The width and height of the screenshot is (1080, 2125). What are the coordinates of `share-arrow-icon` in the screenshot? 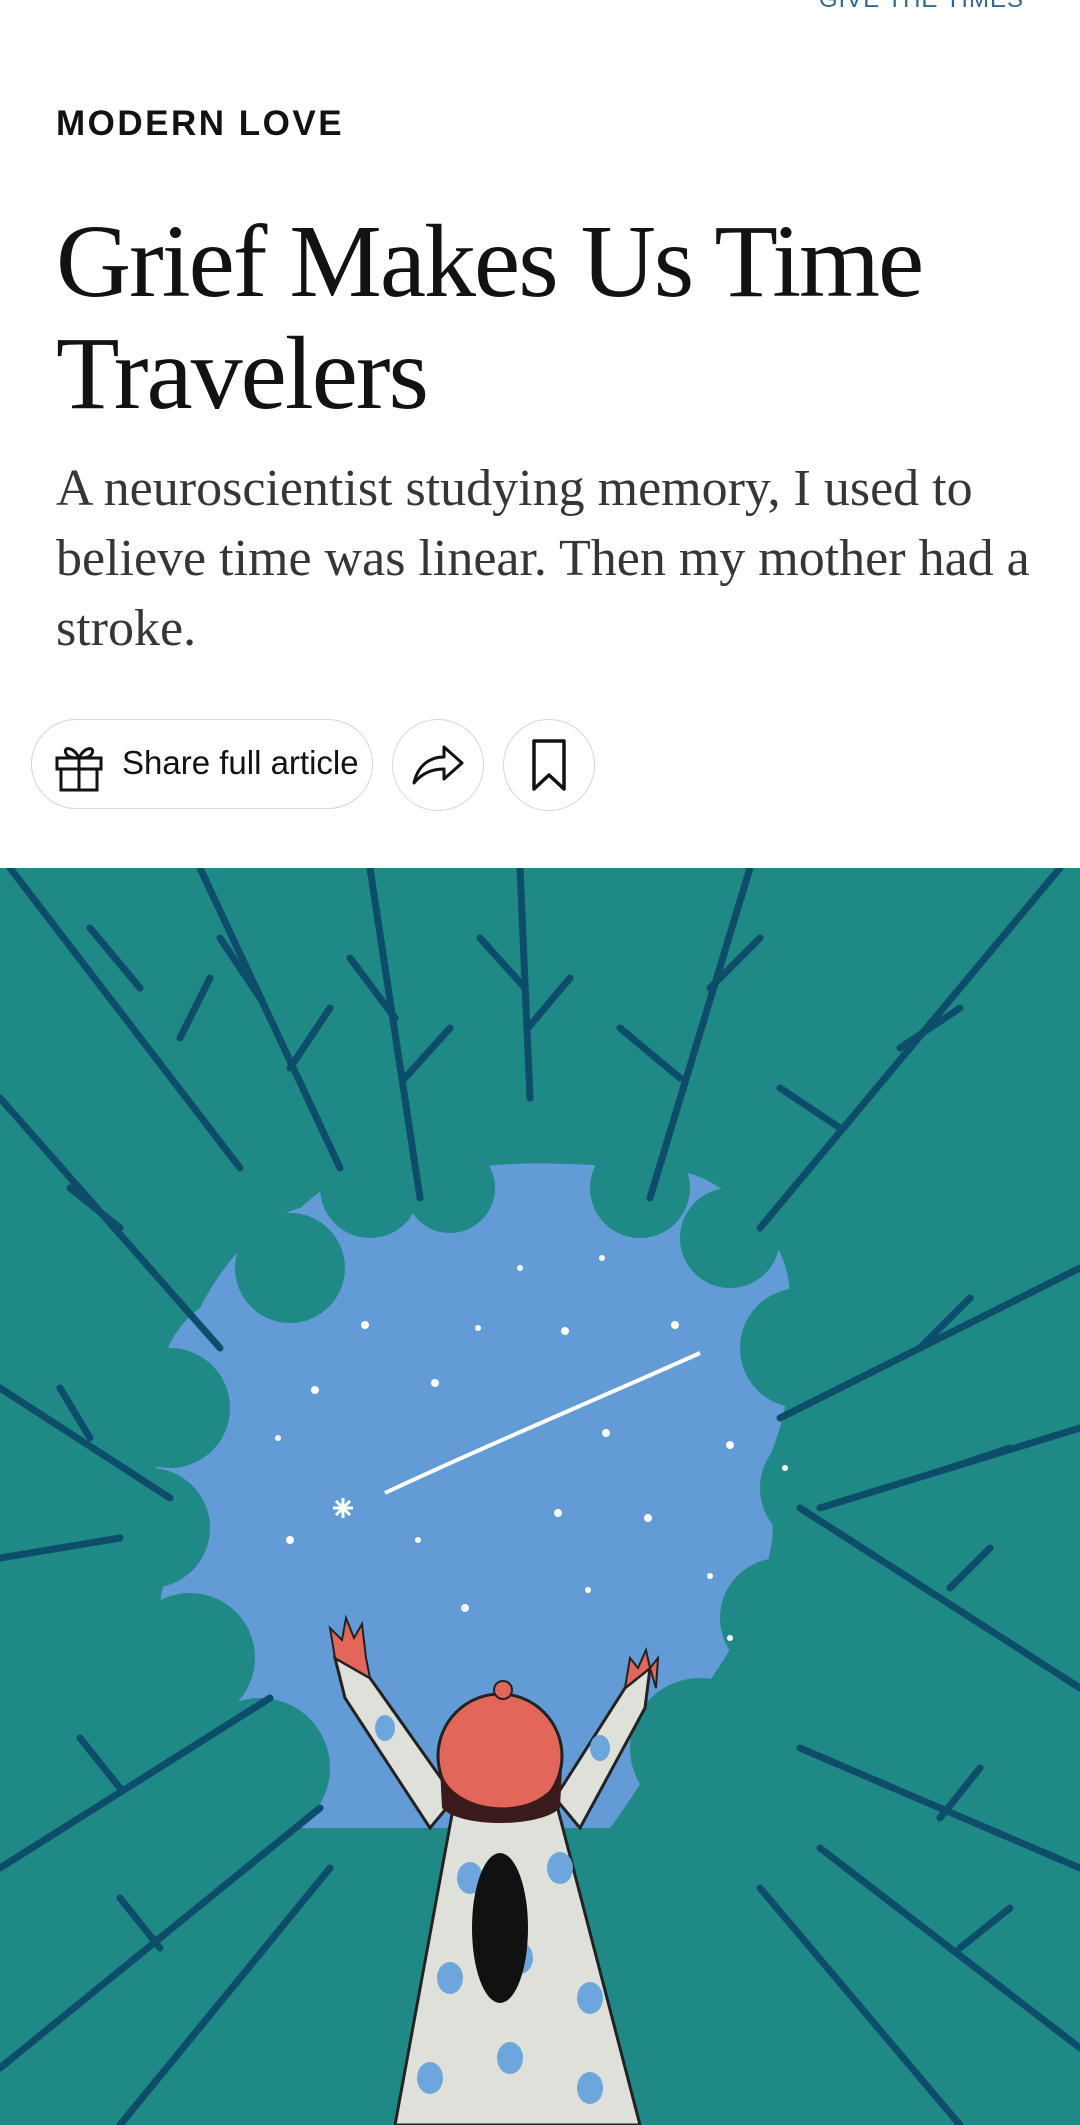 It's located at (438, 765).